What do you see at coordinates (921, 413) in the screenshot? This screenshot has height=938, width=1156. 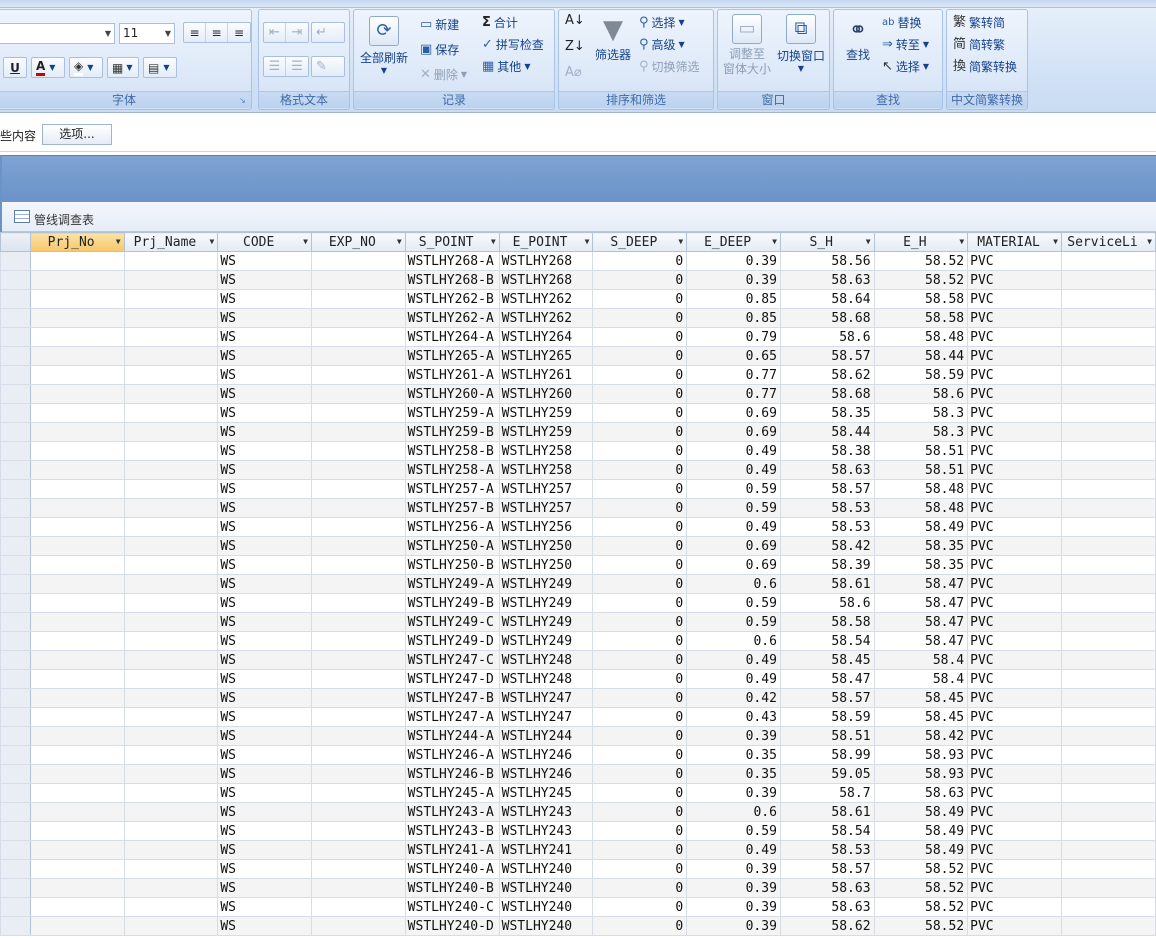 I see `table-cell: 58.3` at bounding box center [921, 413].